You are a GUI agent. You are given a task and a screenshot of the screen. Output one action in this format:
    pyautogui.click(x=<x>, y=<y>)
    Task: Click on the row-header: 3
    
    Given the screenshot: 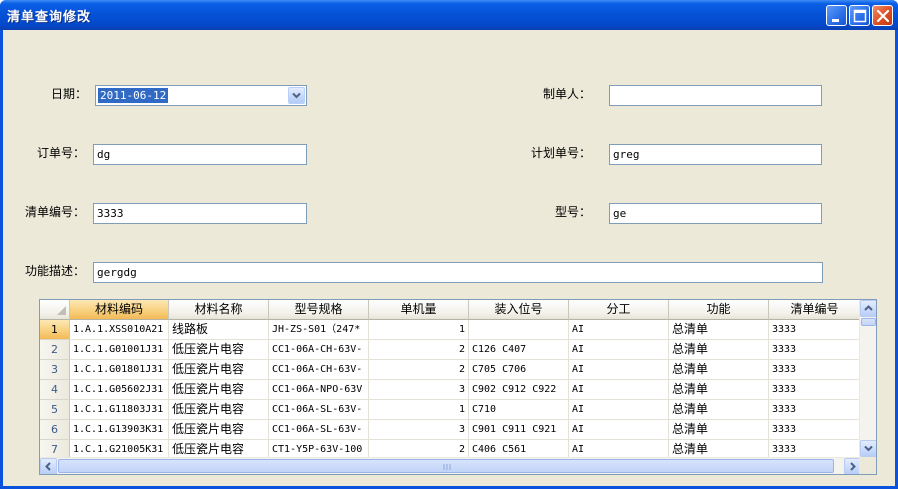 What is the action you would take?
    pyautogui.click(x=55, y=370)
    